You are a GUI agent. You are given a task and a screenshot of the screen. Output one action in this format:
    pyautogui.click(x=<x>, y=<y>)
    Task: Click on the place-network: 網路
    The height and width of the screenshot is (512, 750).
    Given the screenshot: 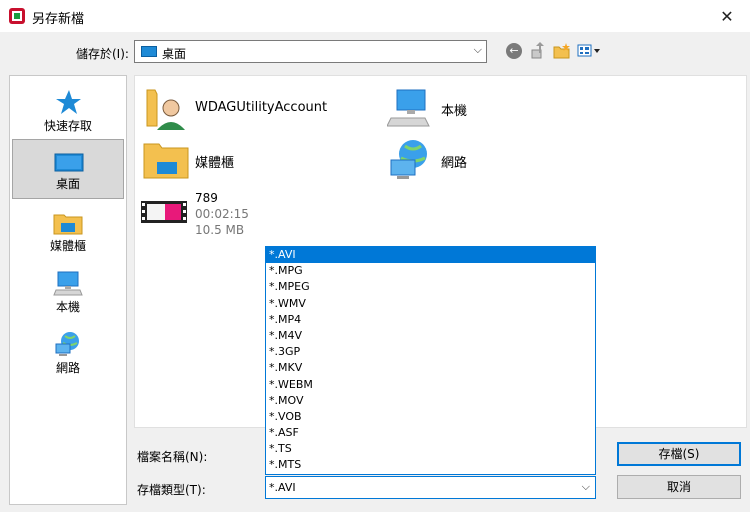 What is the action you would take?
    pyautogui.click(x=68, y=352)
    